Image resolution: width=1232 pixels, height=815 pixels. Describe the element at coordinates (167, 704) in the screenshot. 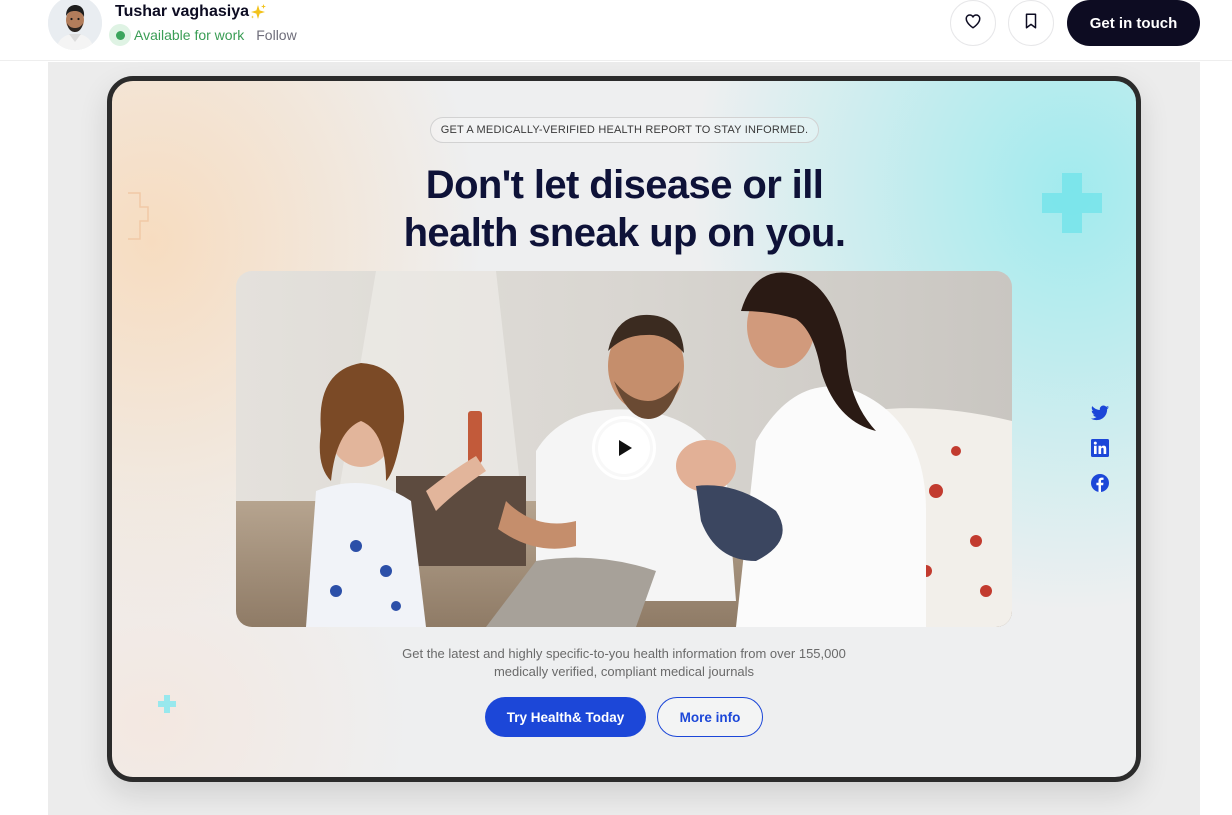

I see `small-cross-decoration` at that location.